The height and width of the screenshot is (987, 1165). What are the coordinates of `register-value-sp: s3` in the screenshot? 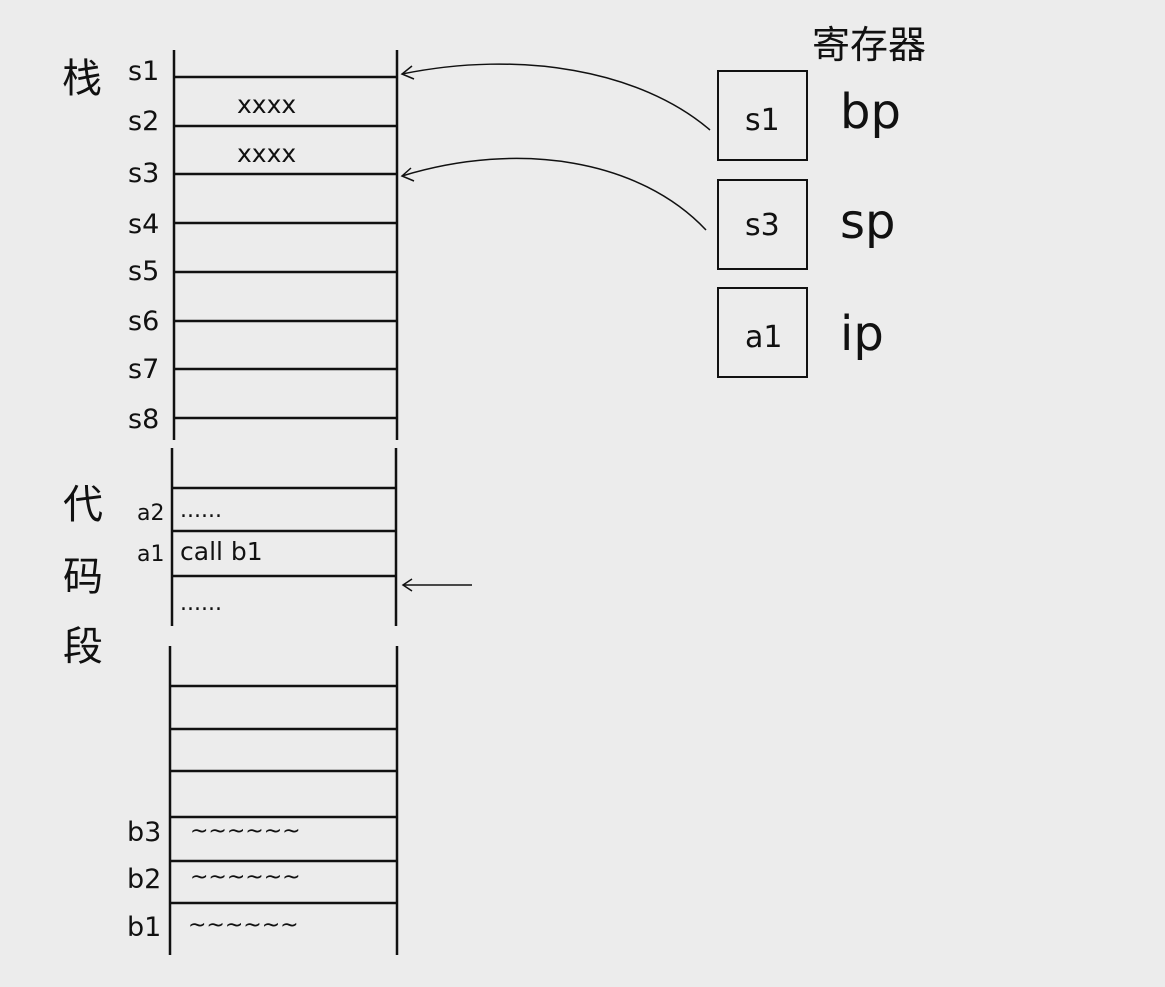 It's located at (762, 225).